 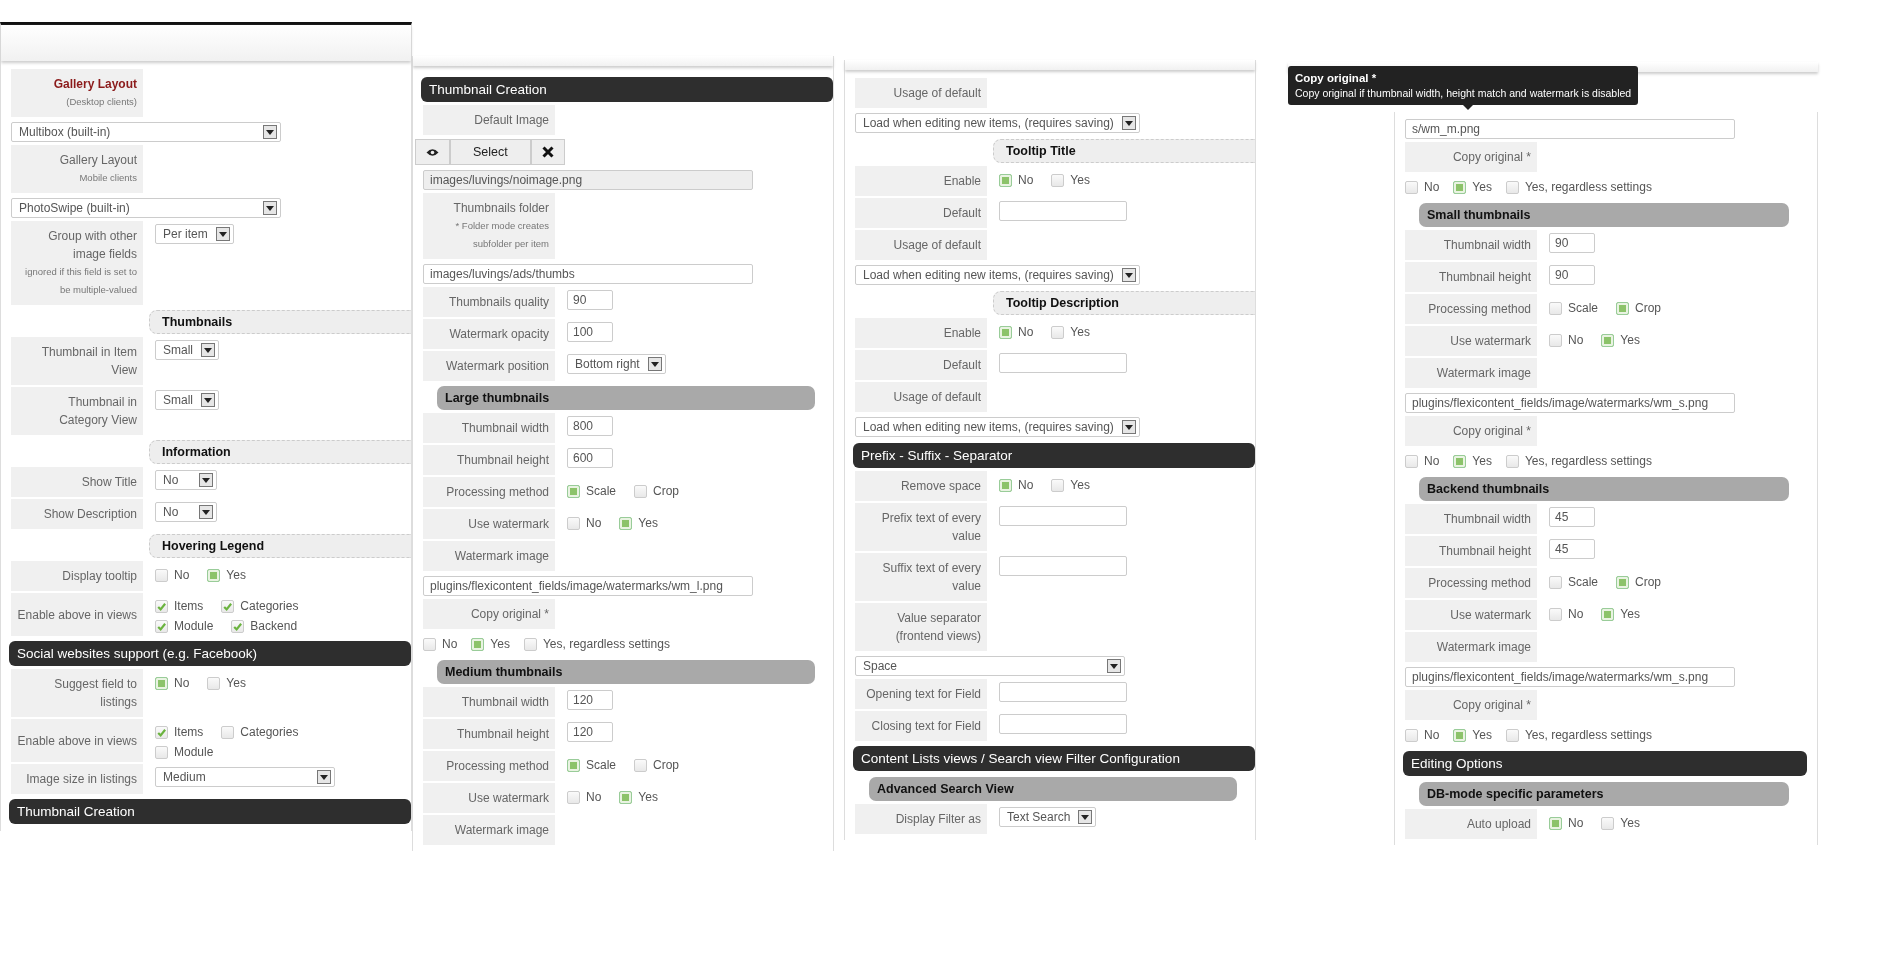 What do you see at coordinates (962, 181) in the screenshot?
I see `field-label: Enable` at bounding box center [962, 181].